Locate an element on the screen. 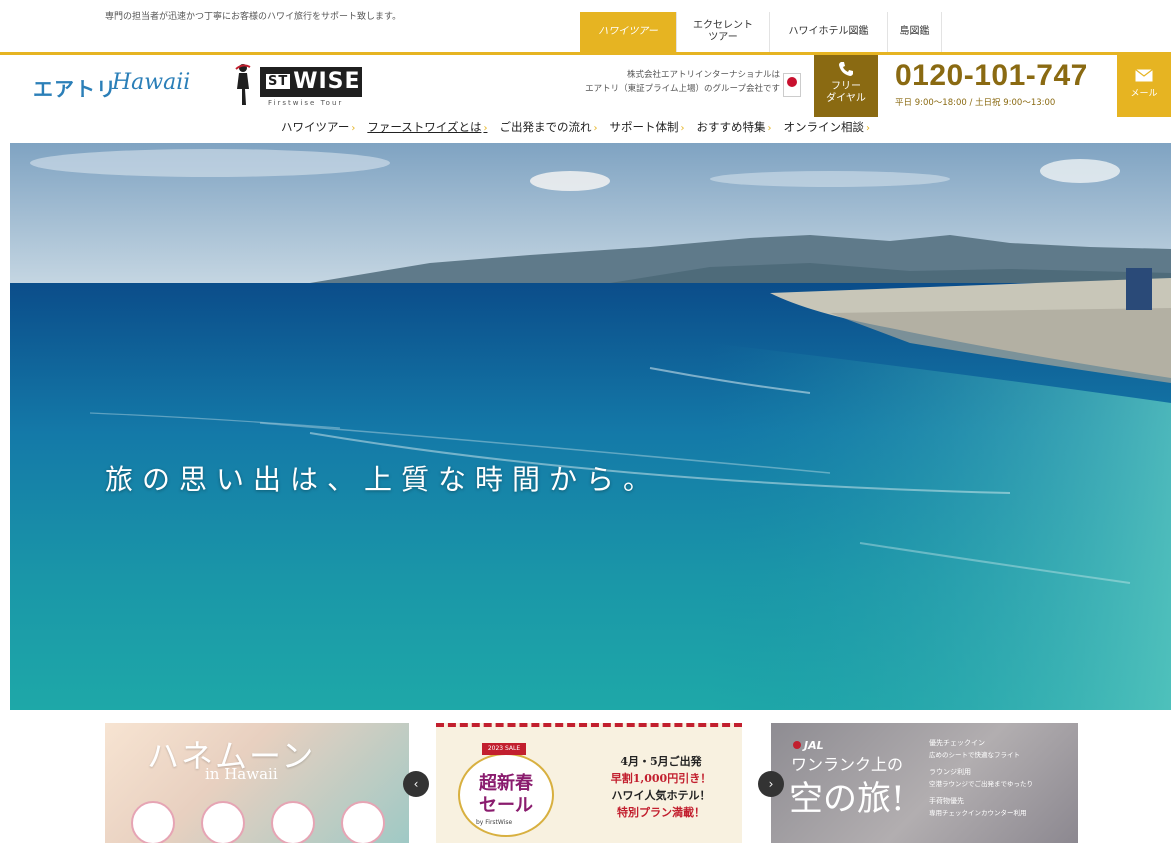 Image resolution: width=1171 pixels, height=843 pixels. brand-logo-script: Hawaii is located at coordinates (151, 82).